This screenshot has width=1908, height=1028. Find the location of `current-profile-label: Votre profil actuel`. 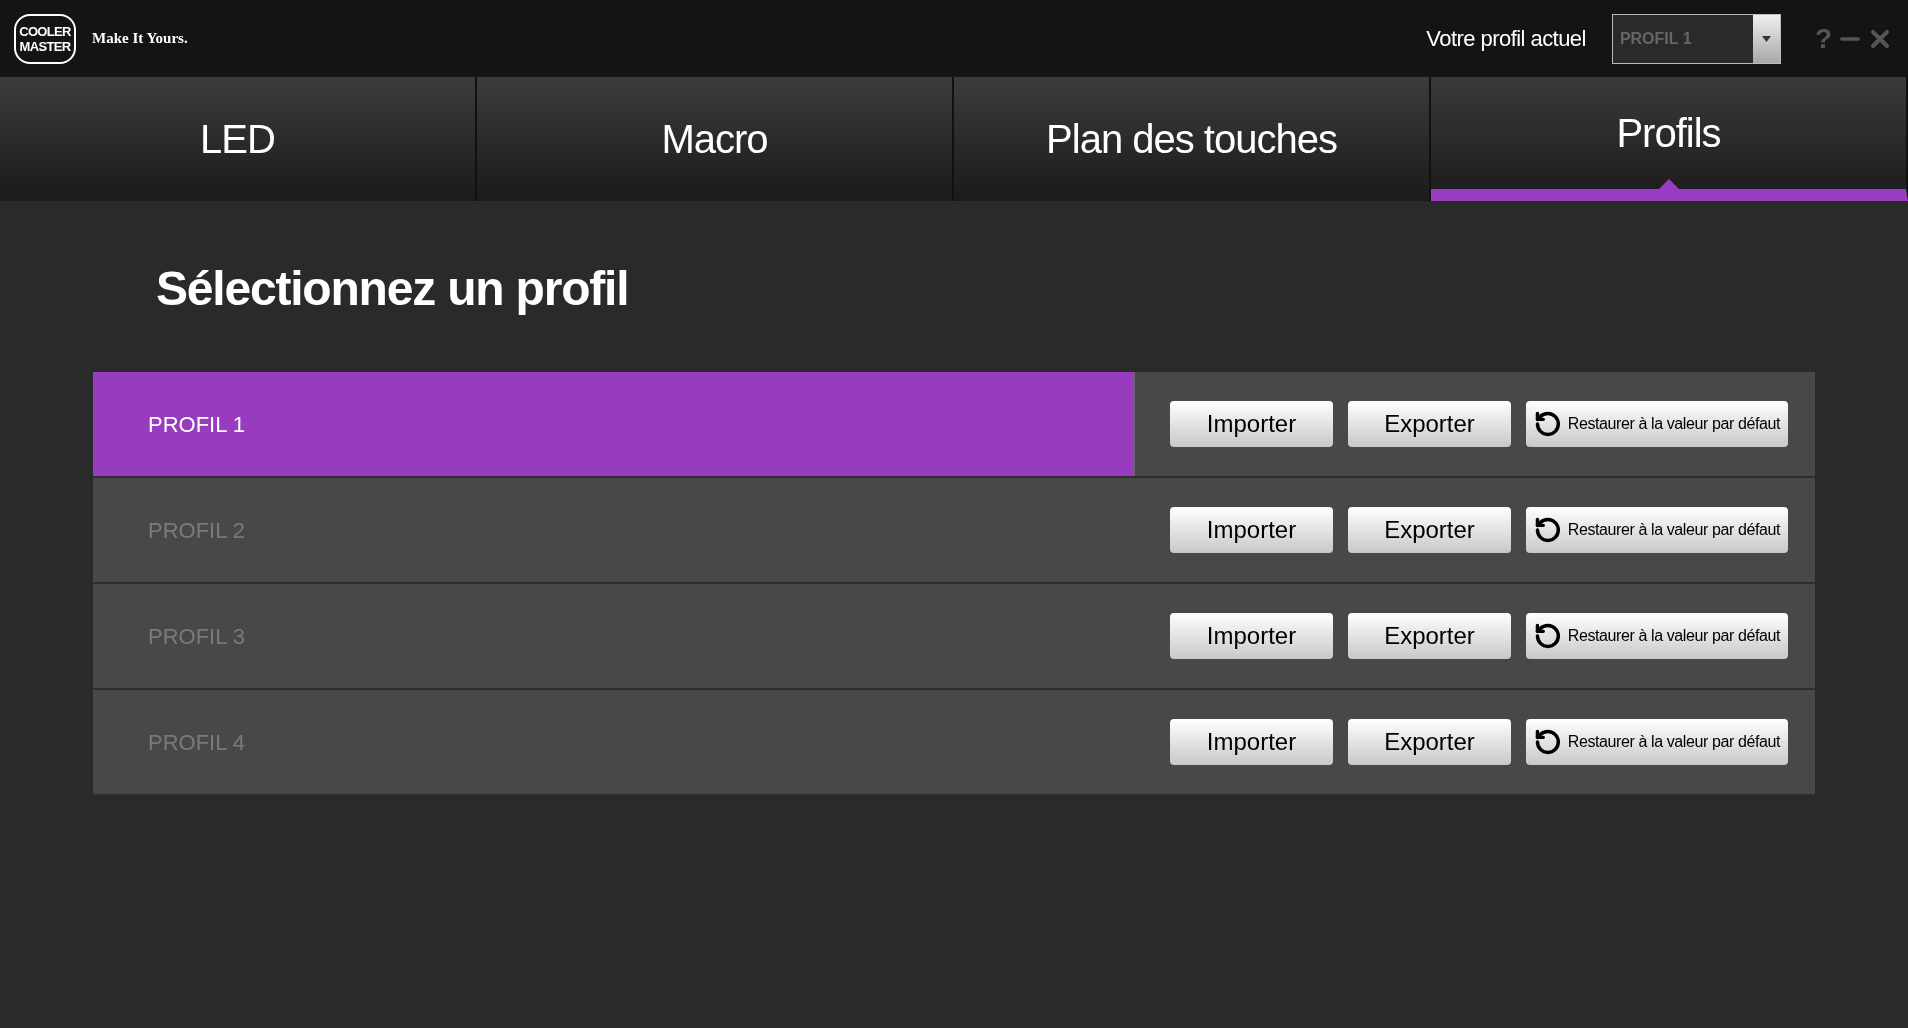

current-profile-label: Votre profil actuel is located at coordinates (1506, 39).